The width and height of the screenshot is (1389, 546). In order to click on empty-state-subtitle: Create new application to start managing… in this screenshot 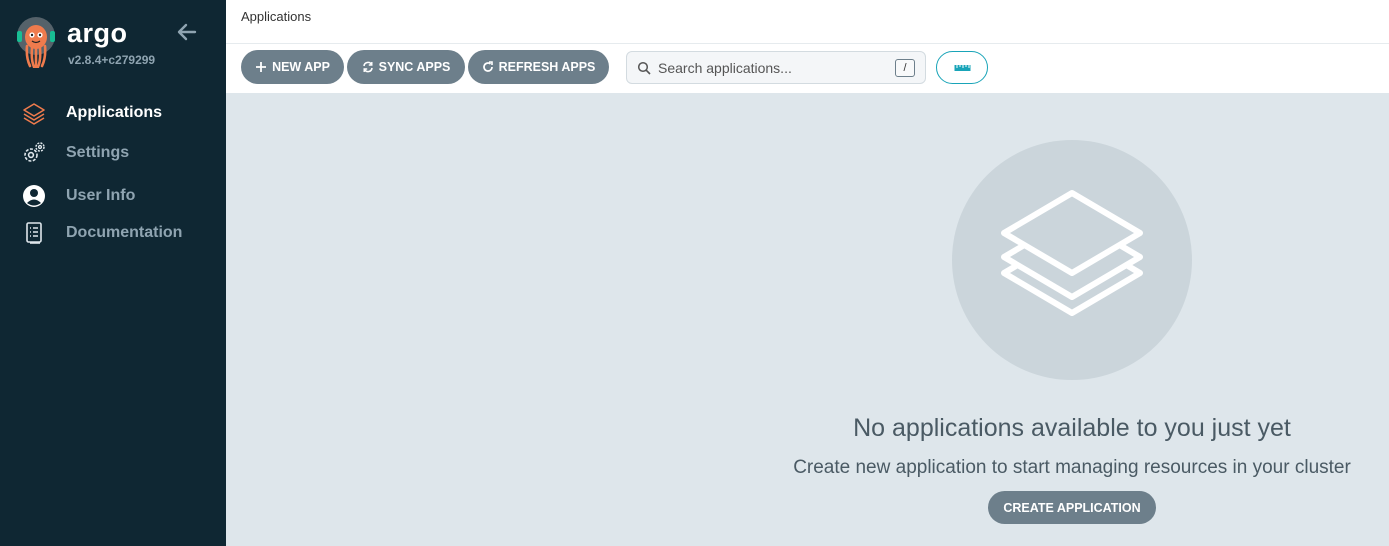, I will do `click(1072, 467)`.